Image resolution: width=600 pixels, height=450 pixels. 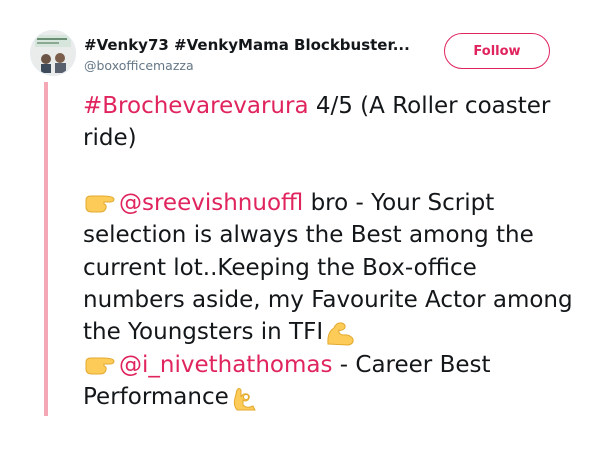 What do you see at coordinates (46, 249) in the screenshot?
I see `thread-line` at bounding box center [46, 249].